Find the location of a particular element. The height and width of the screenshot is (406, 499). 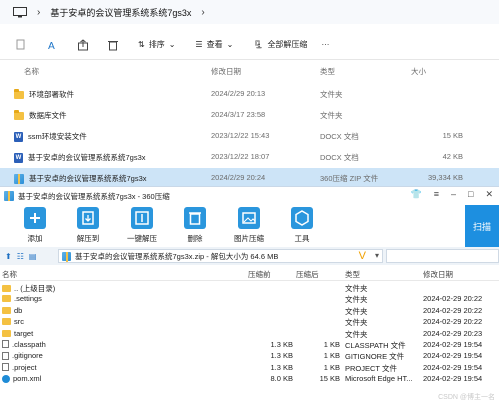

edge-icon is located at coordinates (6, 378).